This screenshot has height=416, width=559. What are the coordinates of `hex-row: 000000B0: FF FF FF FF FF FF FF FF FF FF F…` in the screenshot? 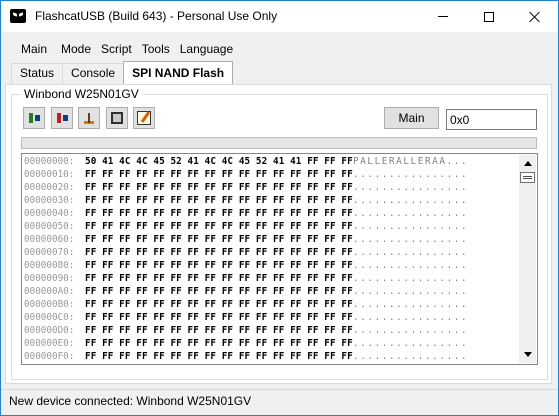 It's located at (270, 304).